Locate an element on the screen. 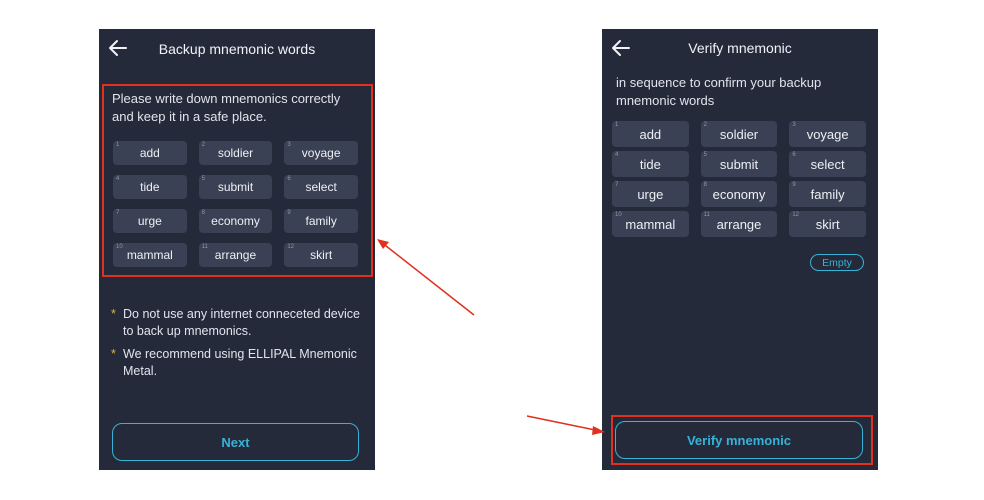 The image size is (984, 500). annotation-arrows is located at coordinates (491, 337).